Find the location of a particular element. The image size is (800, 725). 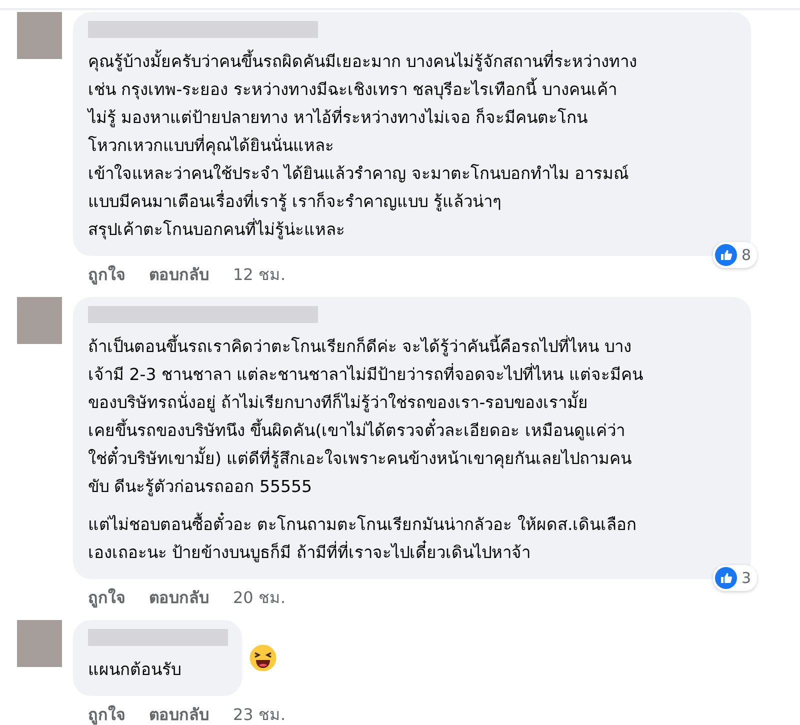

comment-time: 23 ชม. is located at coordinates (259, 713).